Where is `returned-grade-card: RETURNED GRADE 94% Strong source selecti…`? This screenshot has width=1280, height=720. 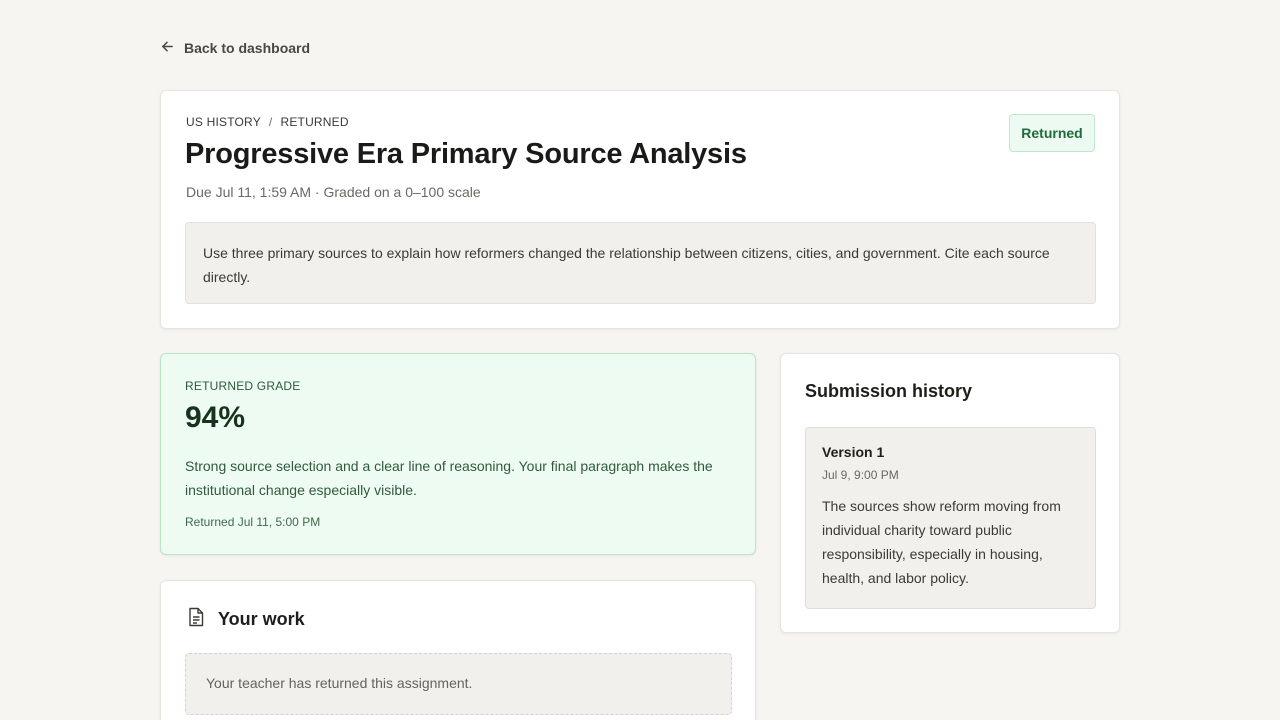
returned-grade-card: RETURNED GRADE 94% Strong source selecti… is located at coordinates (458, 454).